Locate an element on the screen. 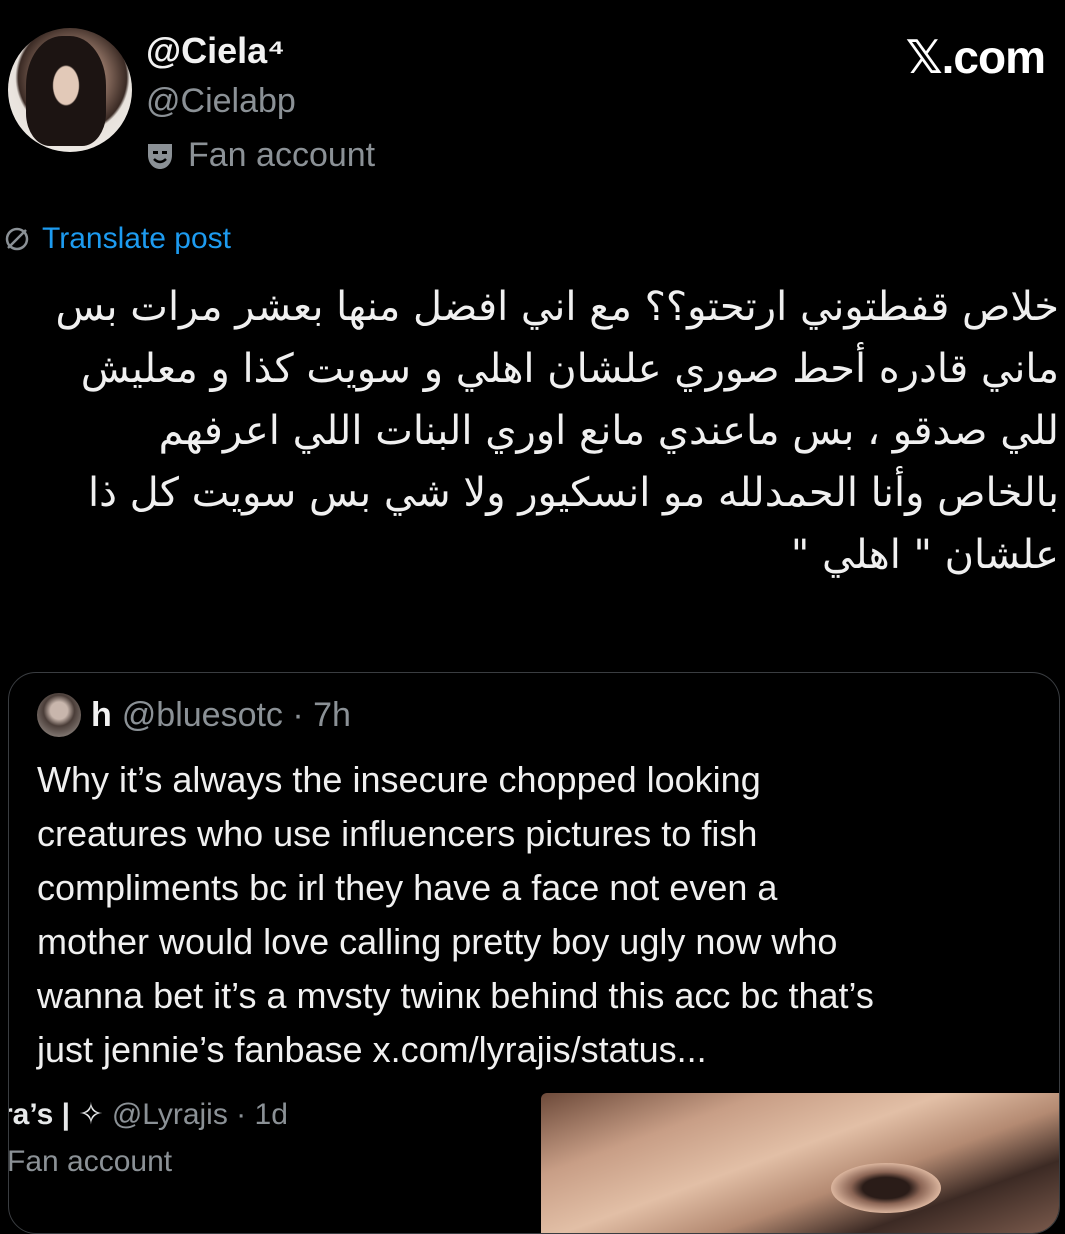  nested-account-label: Fan account is located at coordinates (90, 1161).